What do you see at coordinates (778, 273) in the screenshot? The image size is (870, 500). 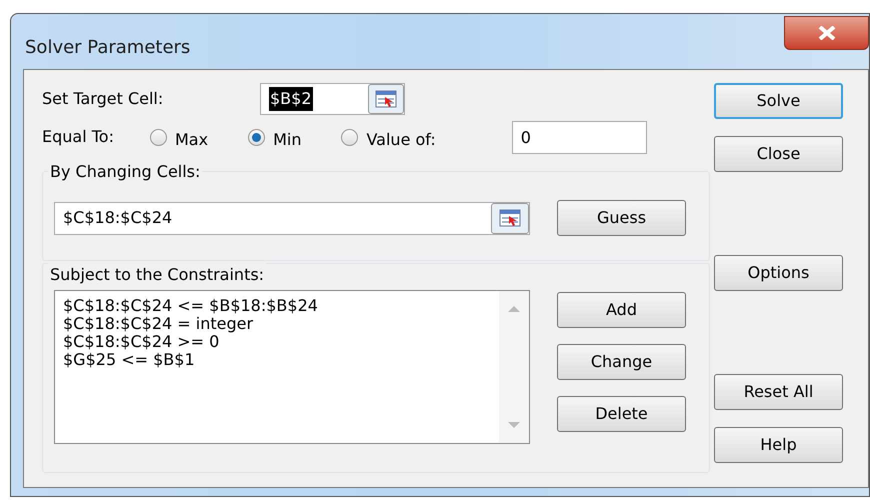 I see `dialog-button: Options` at bounding box center [778, 273].